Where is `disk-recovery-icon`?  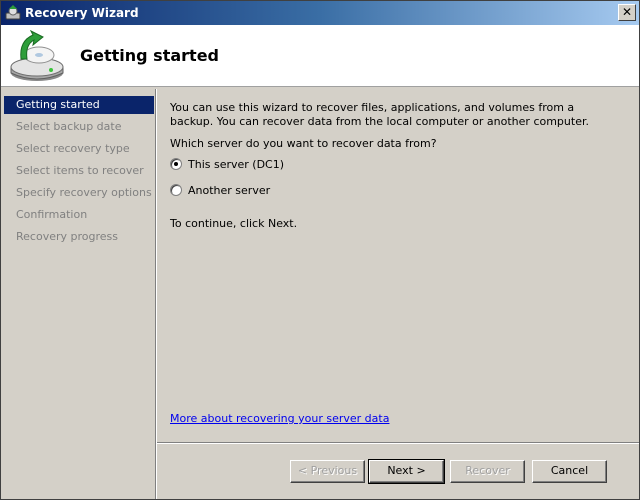 disk-recovery-icon is located at coordinates (37, 55).